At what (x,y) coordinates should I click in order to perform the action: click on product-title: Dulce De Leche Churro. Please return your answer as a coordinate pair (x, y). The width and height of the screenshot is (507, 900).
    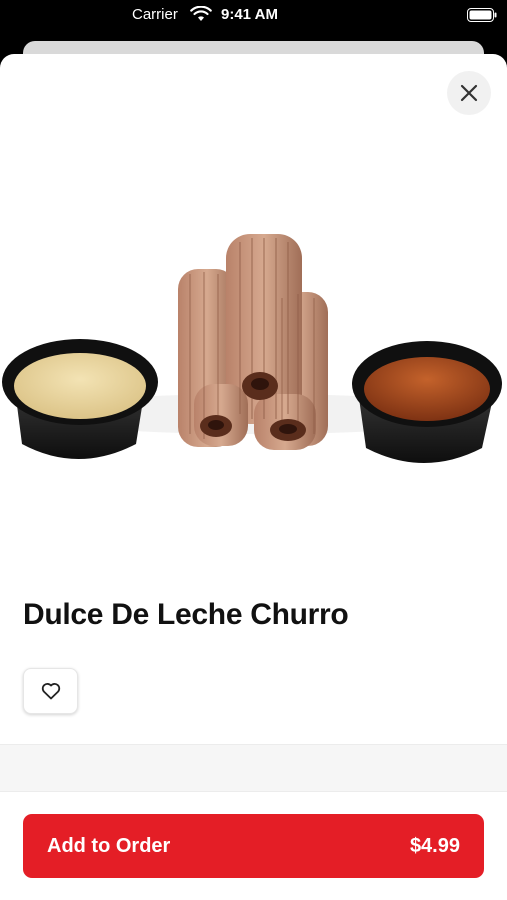
    Looking at the image, I should click on (186, 614).